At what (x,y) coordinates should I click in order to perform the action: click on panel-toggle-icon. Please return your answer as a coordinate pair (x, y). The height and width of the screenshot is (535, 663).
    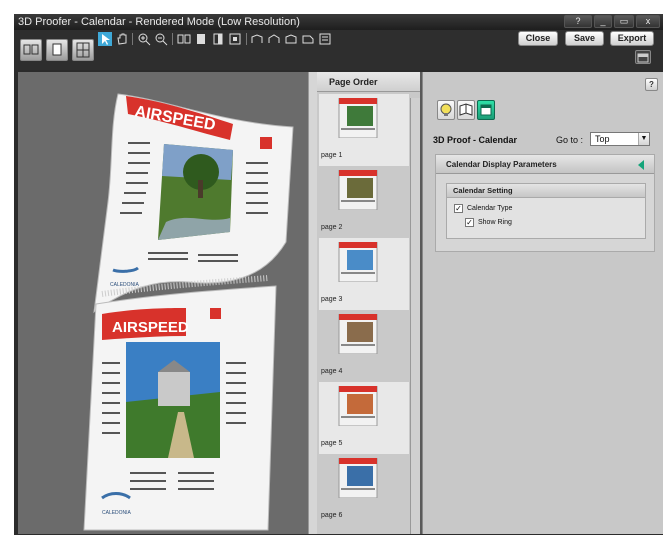
    Looking at the image, I should click on (643, 58).